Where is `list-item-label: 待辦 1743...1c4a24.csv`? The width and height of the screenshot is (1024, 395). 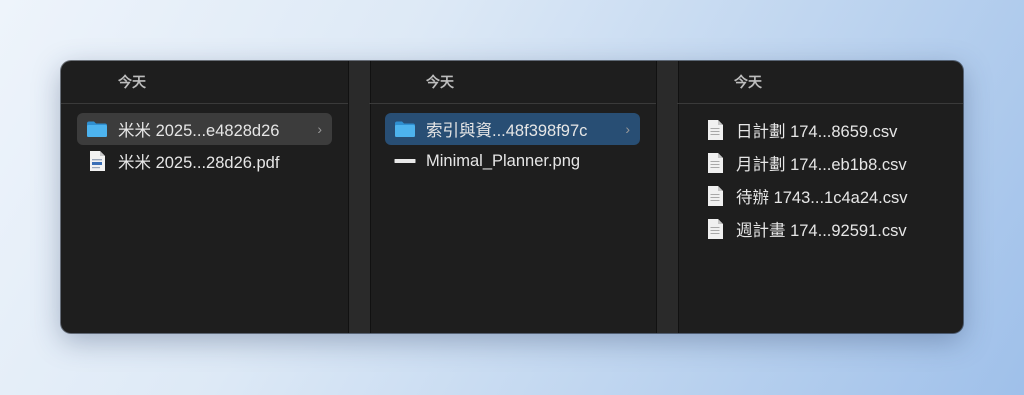 list-item-label: 待辦 1743...1c4a24.csv is located at coordinates (822, 197).